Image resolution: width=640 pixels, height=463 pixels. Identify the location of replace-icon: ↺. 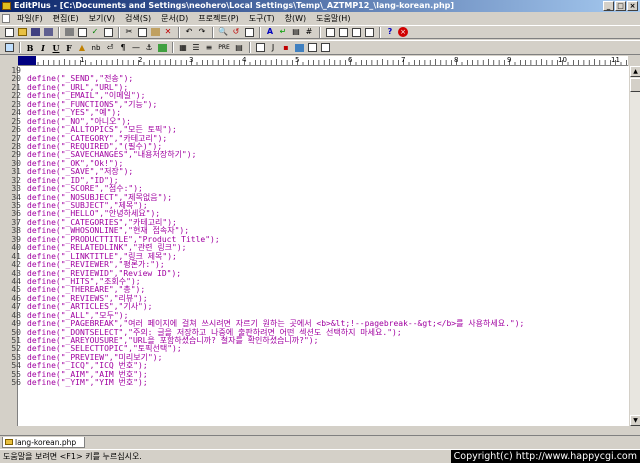
(236, 32).